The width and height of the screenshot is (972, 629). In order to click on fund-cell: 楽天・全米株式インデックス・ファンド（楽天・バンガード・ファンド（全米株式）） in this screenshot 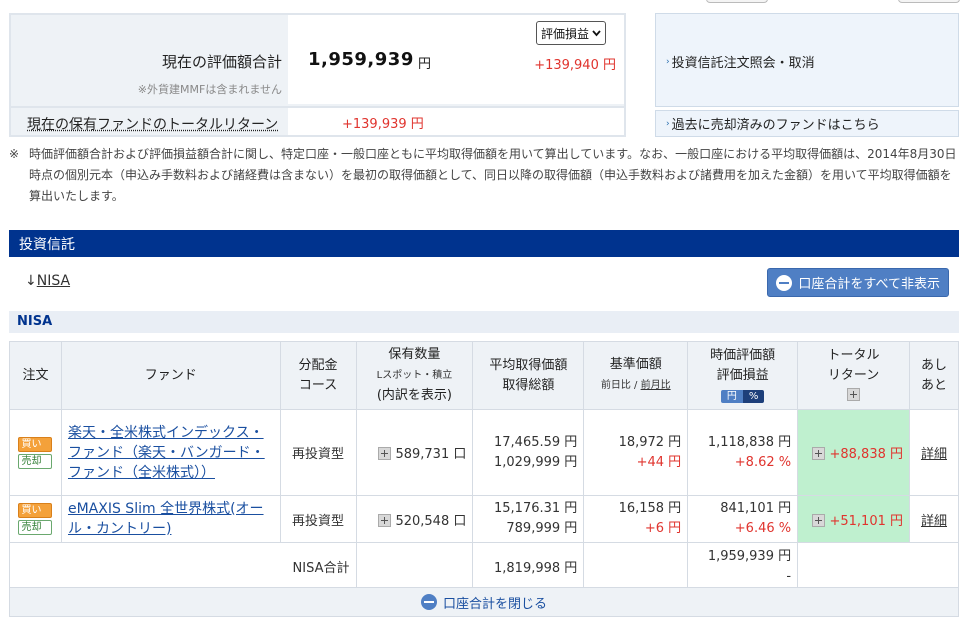, I will do `click(170, 452)`.